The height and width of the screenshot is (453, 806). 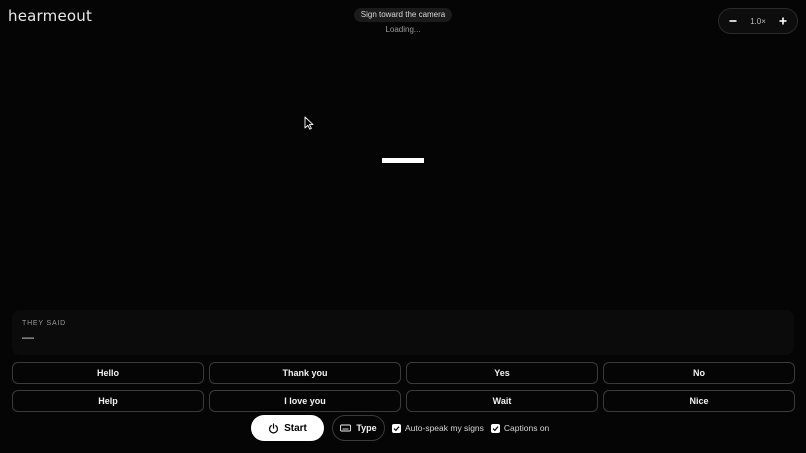 I want to click on keyboard-icon, so click(x=346, y=428).